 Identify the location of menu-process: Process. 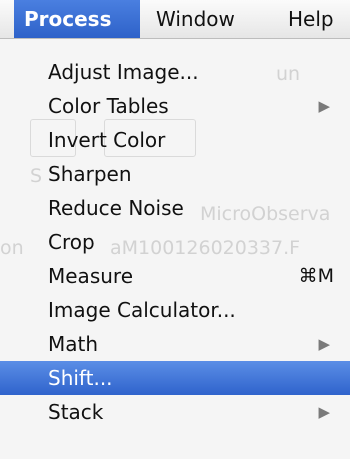
(77, 19).